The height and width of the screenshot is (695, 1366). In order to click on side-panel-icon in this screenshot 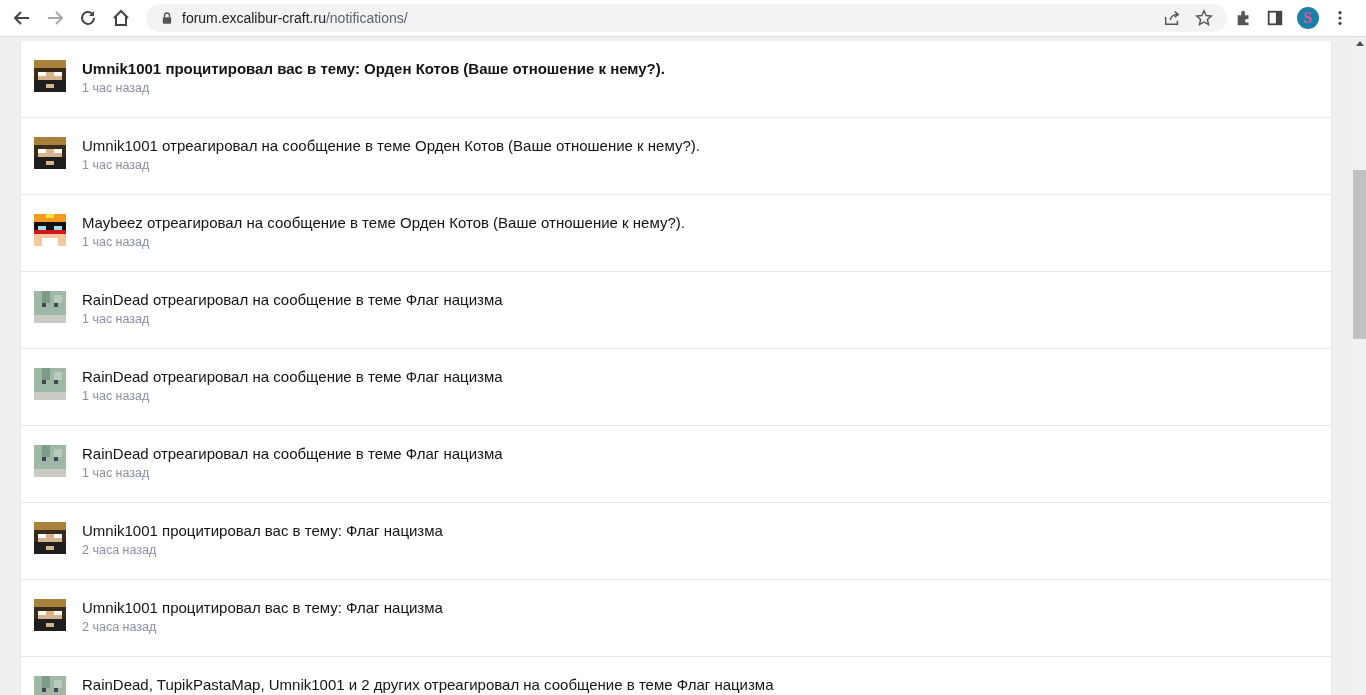, I will do `click(1275, 18)`.